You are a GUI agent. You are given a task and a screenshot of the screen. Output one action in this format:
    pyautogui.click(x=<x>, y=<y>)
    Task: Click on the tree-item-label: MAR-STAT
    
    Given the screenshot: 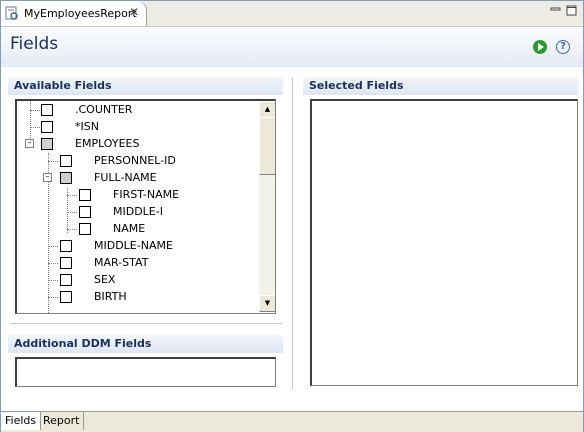 What is the action you would take?
    pyautogui.click(x=121, y=262)
    